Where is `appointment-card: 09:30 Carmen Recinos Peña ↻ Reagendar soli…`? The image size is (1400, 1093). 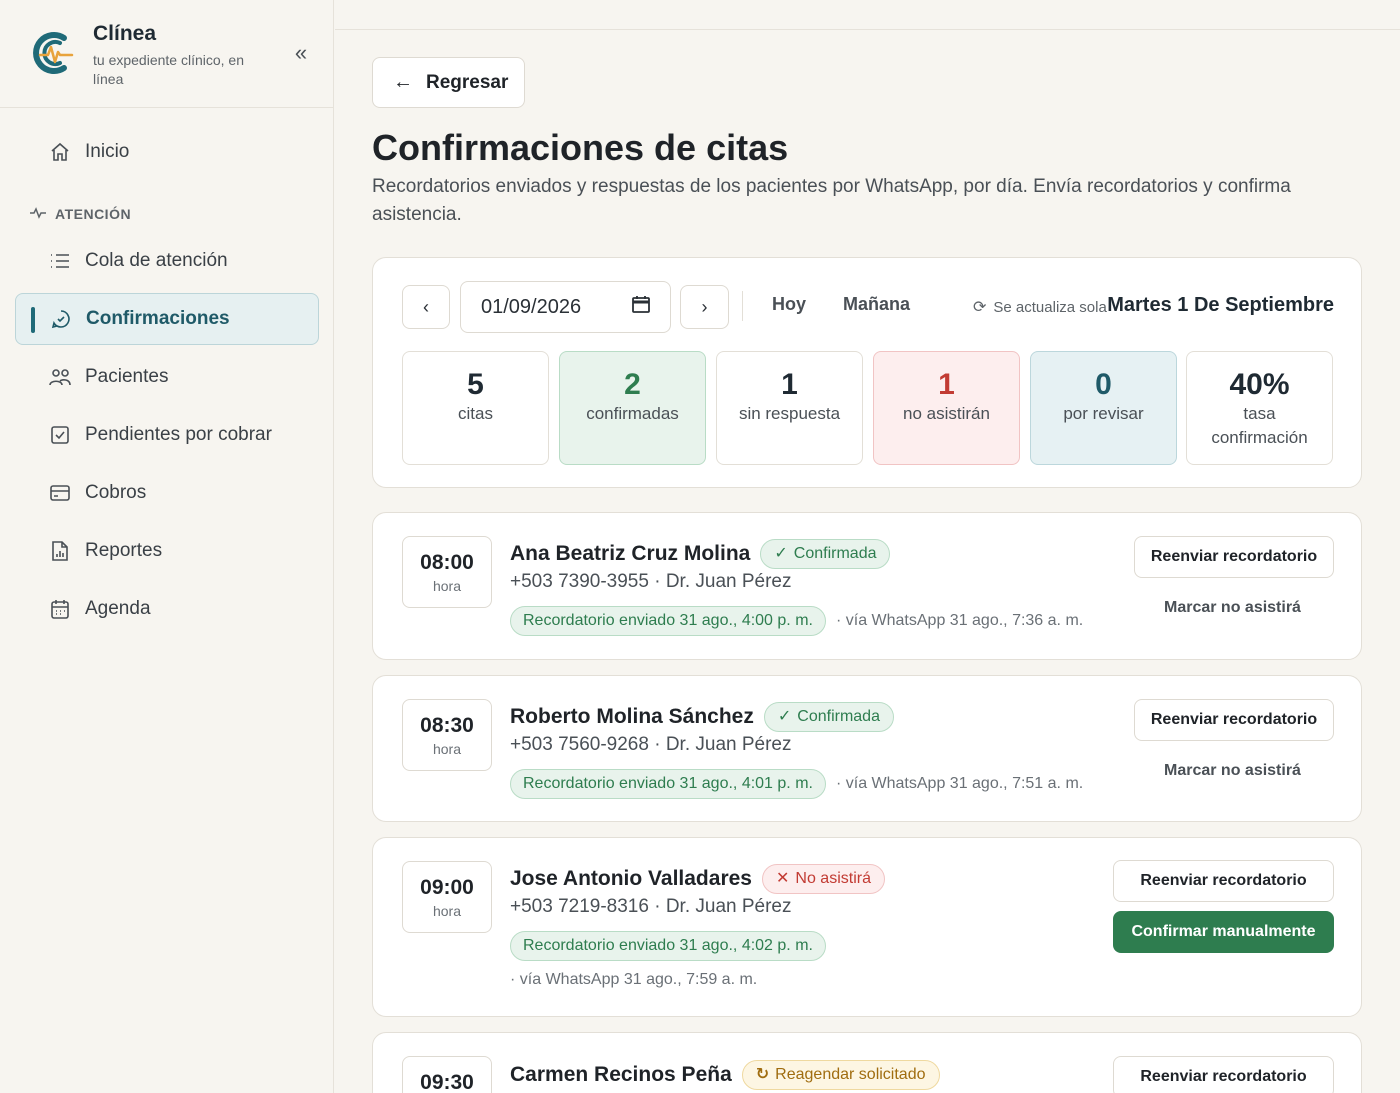 appointment-card: 09:30 Carmen Recinos Peña ↻ Reagendar soli… is located at coordinates (867, 1062).